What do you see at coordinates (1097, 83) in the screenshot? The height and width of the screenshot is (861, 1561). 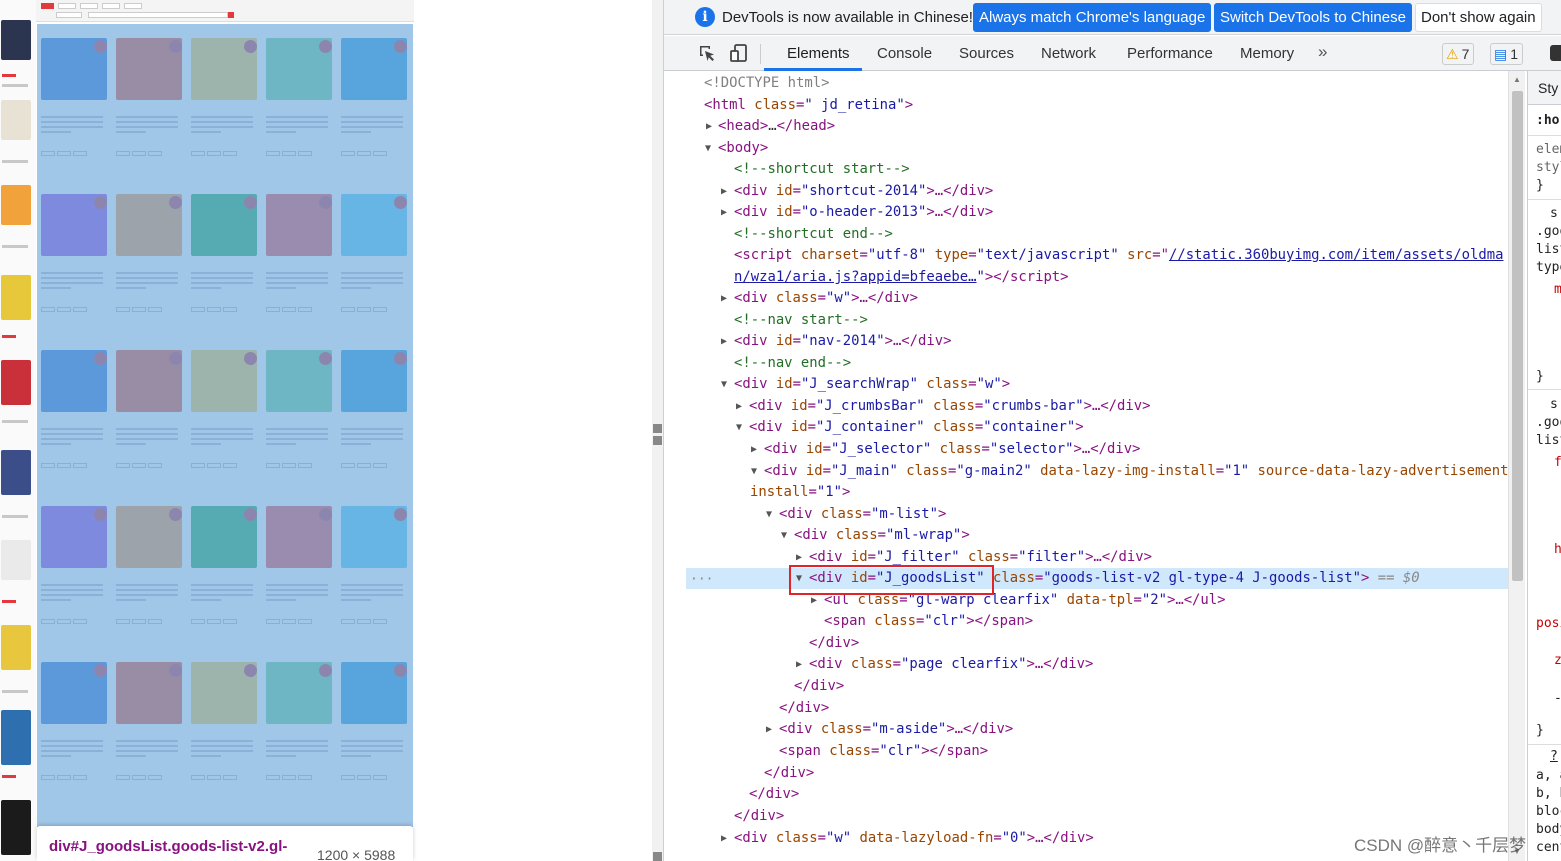 I see `dom-node-doctype: <!DOCTYPE html>` at bounding box center [1097, 83].